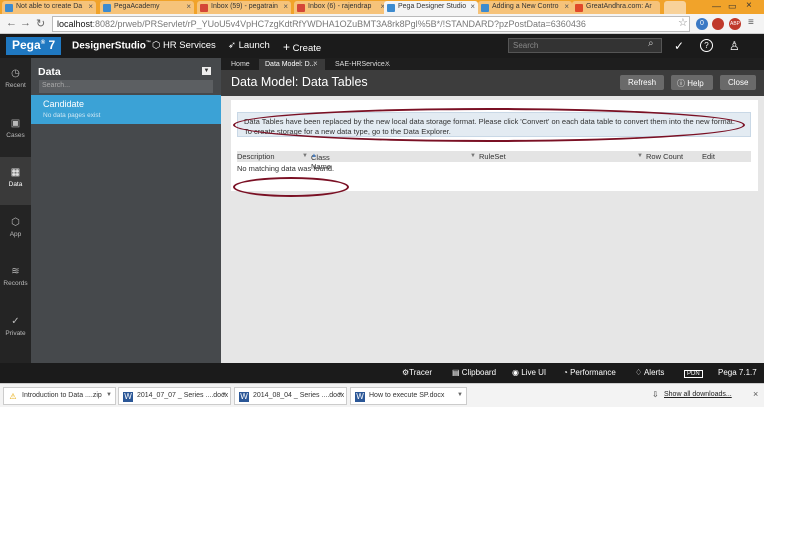  I want to click on close-downloads-bar-icon: ×, so click(755, 394).